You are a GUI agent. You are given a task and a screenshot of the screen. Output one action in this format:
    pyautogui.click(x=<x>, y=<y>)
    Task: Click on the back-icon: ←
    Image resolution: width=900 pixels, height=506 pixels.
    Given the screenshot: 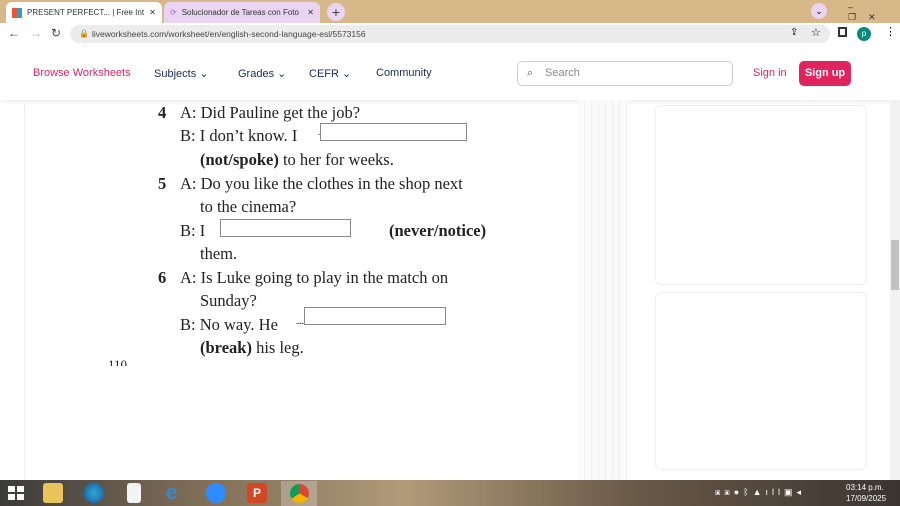 What is the action you would take?
    pyautogui.click(x=14, y=33)
    